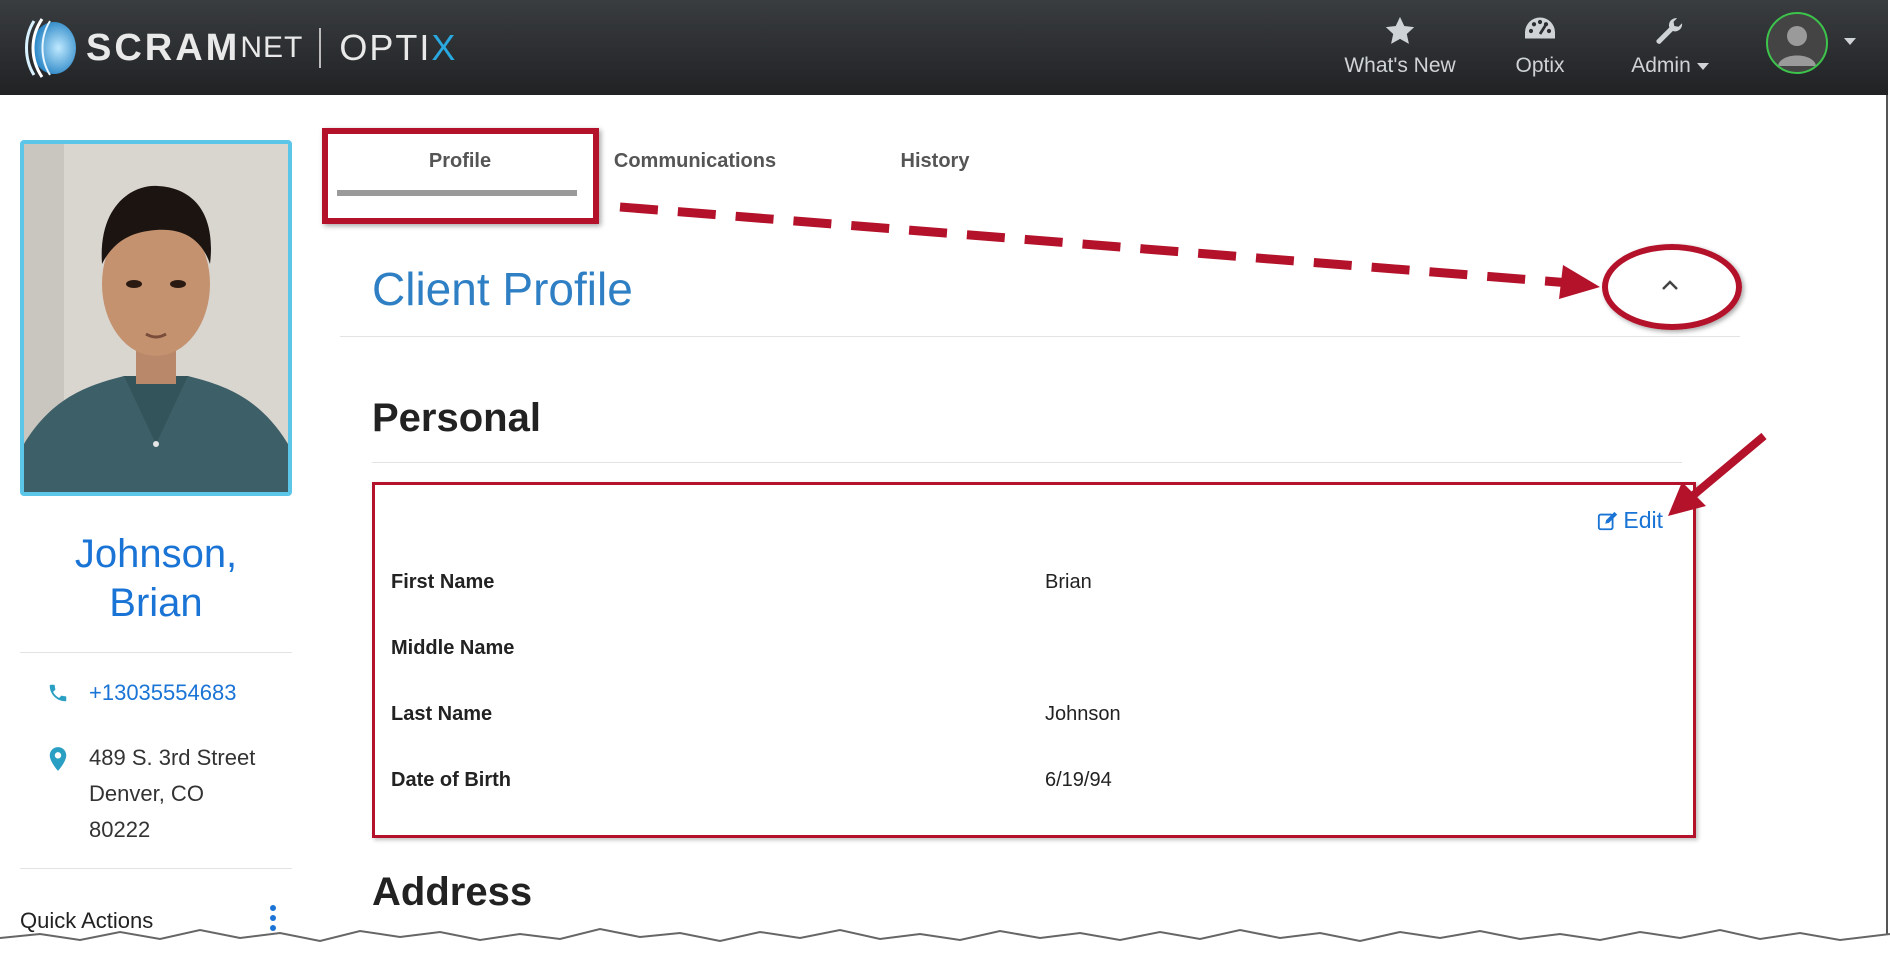 This screenshot has height=966, width=1890. Describe the element at coordinates (1661, 65) in the screenshot. I see `nav-admin-label: Admin` at that location.